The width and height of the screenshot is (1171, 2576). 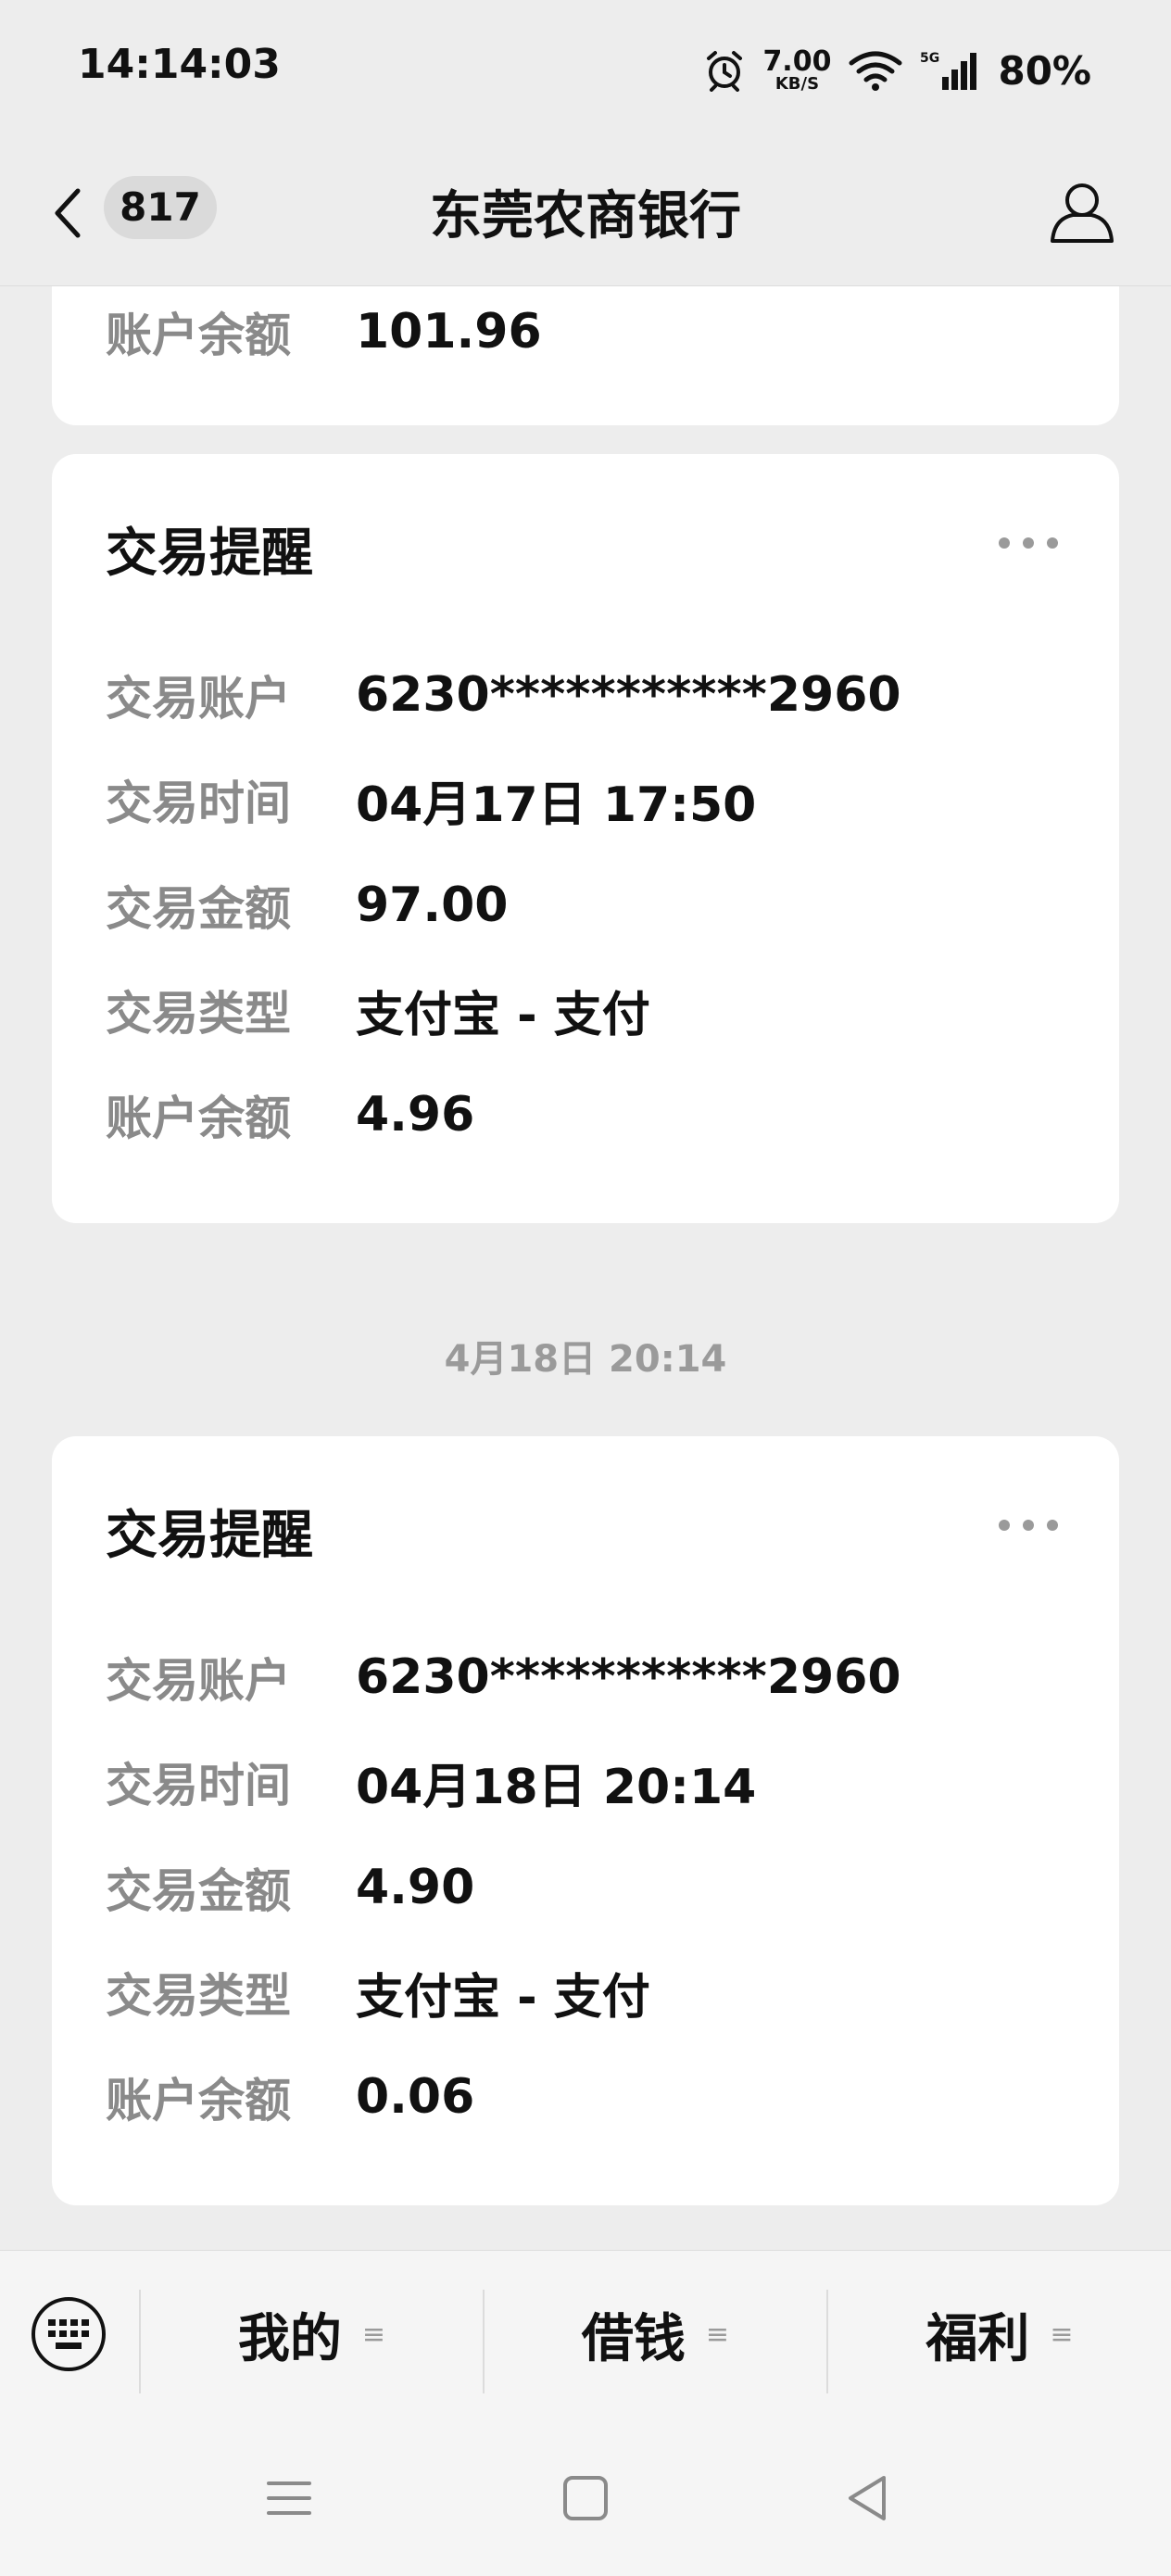 I want to click on status-icons: 7.00 KB/S 5G 80%, so click(x=897, y=70).